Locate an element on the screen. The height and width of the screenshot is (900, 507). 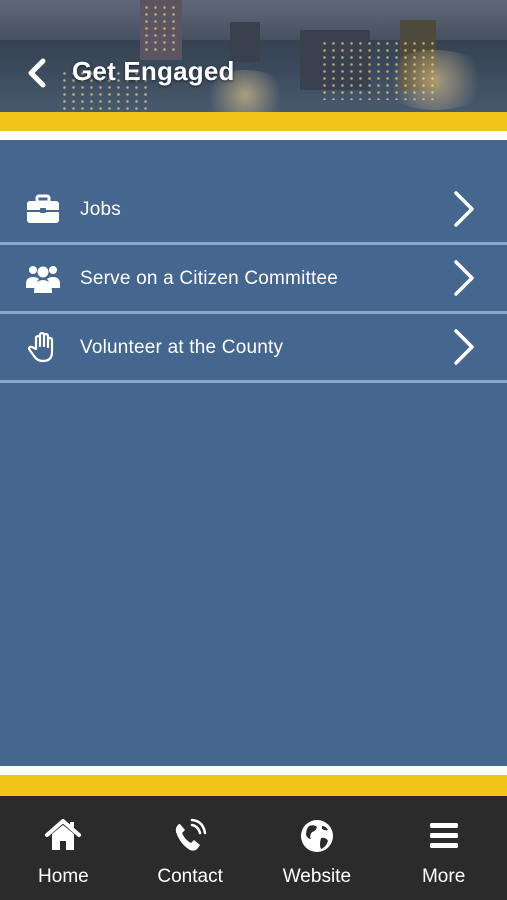
menu-item-label: Jobs is located at coordinates (100, 209).